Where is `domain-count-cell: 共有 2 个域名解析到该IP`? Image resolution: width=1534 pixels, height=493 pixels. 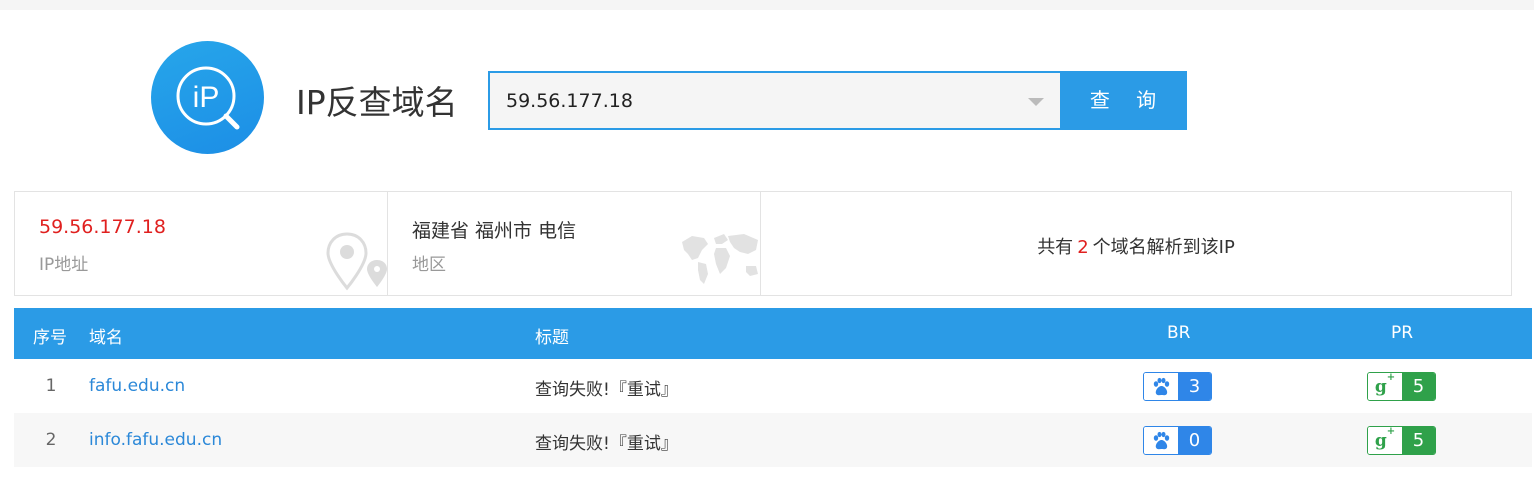
domain-count-cell: 共有 2 个域名解析到该IP is located at coordinates (1136, 243).